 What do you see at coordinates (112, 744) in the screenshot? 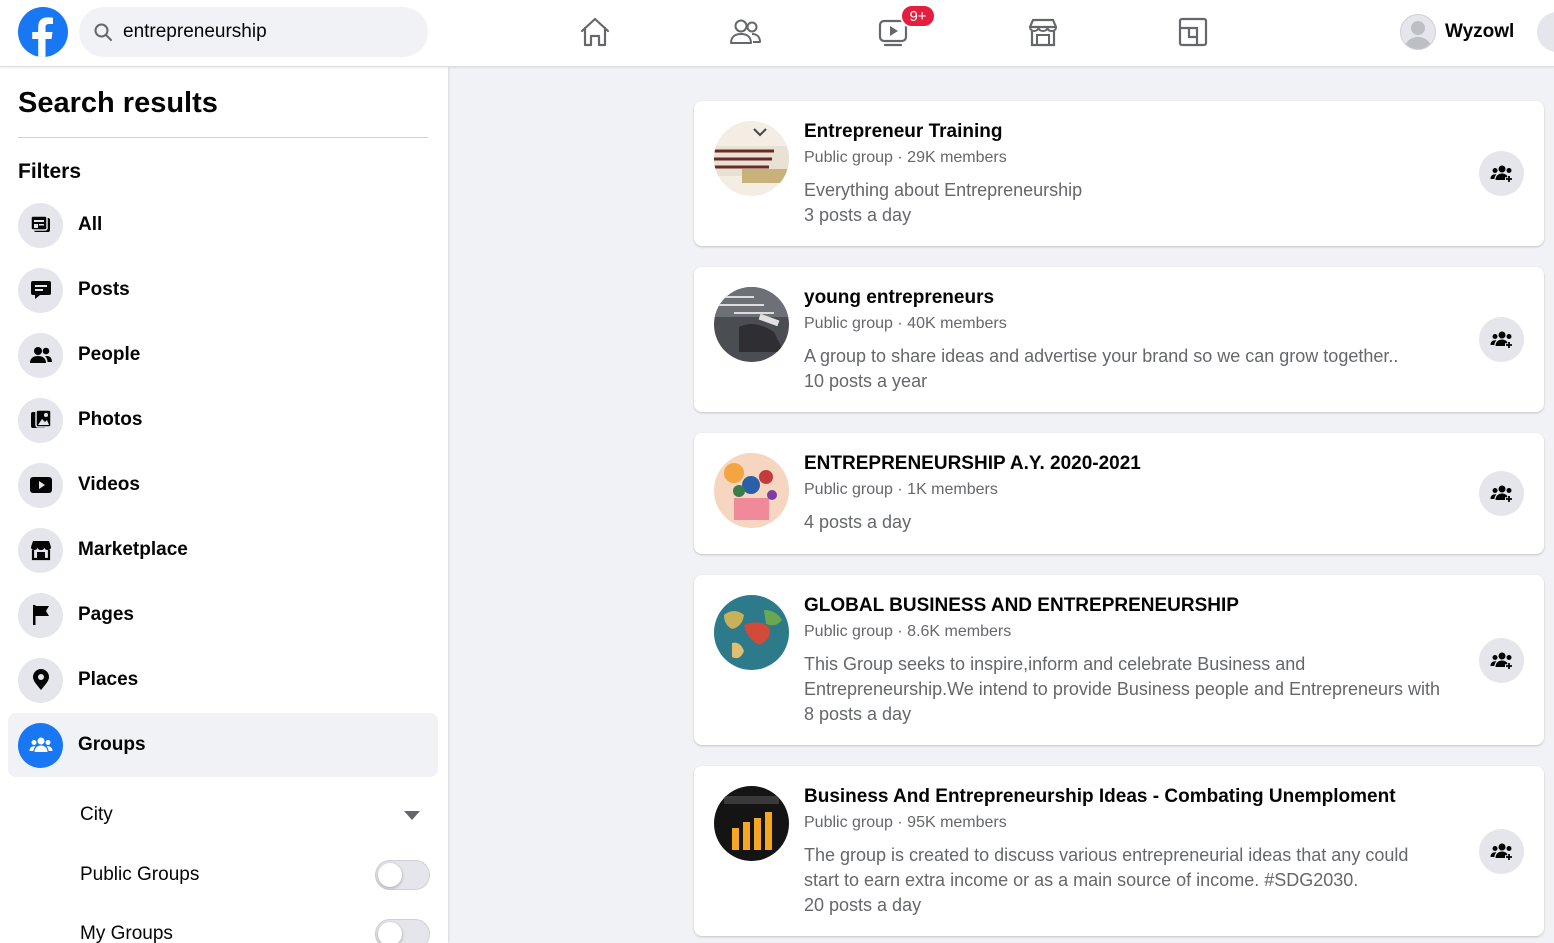
I see `filter-label: Groups` at bounding box center [112, 744].